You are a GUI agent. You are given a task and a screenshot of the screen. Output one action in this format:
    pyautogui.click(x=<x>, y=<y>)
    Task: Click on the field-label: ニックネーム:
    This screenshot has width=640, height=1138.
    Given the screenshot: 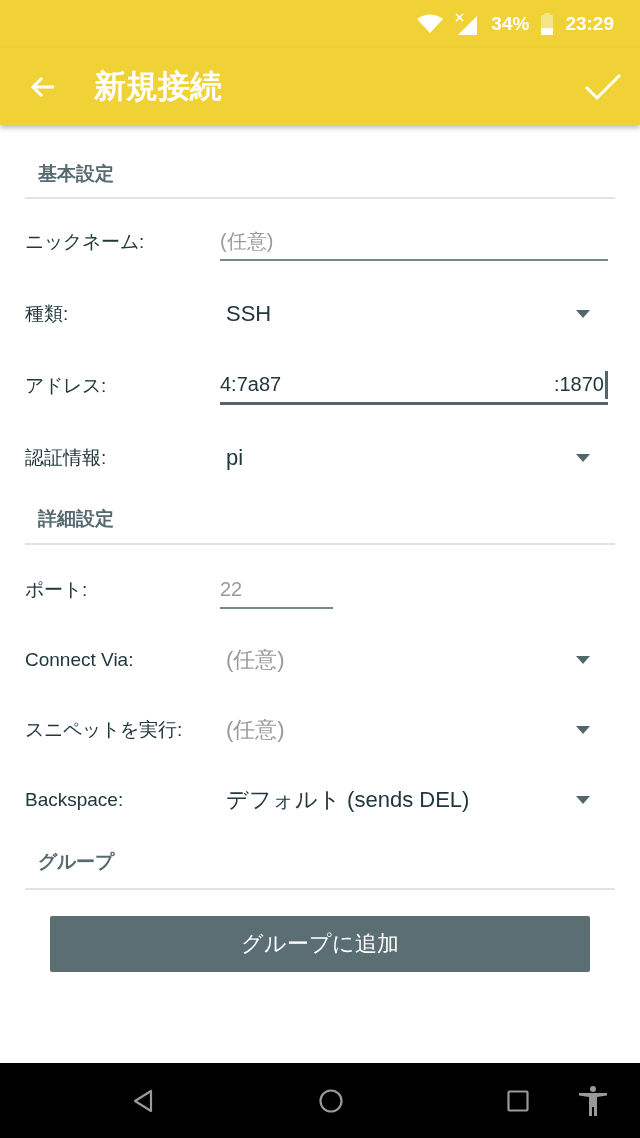 What is the action you would take?
    pyautogui.click(x=85, y=242)
    